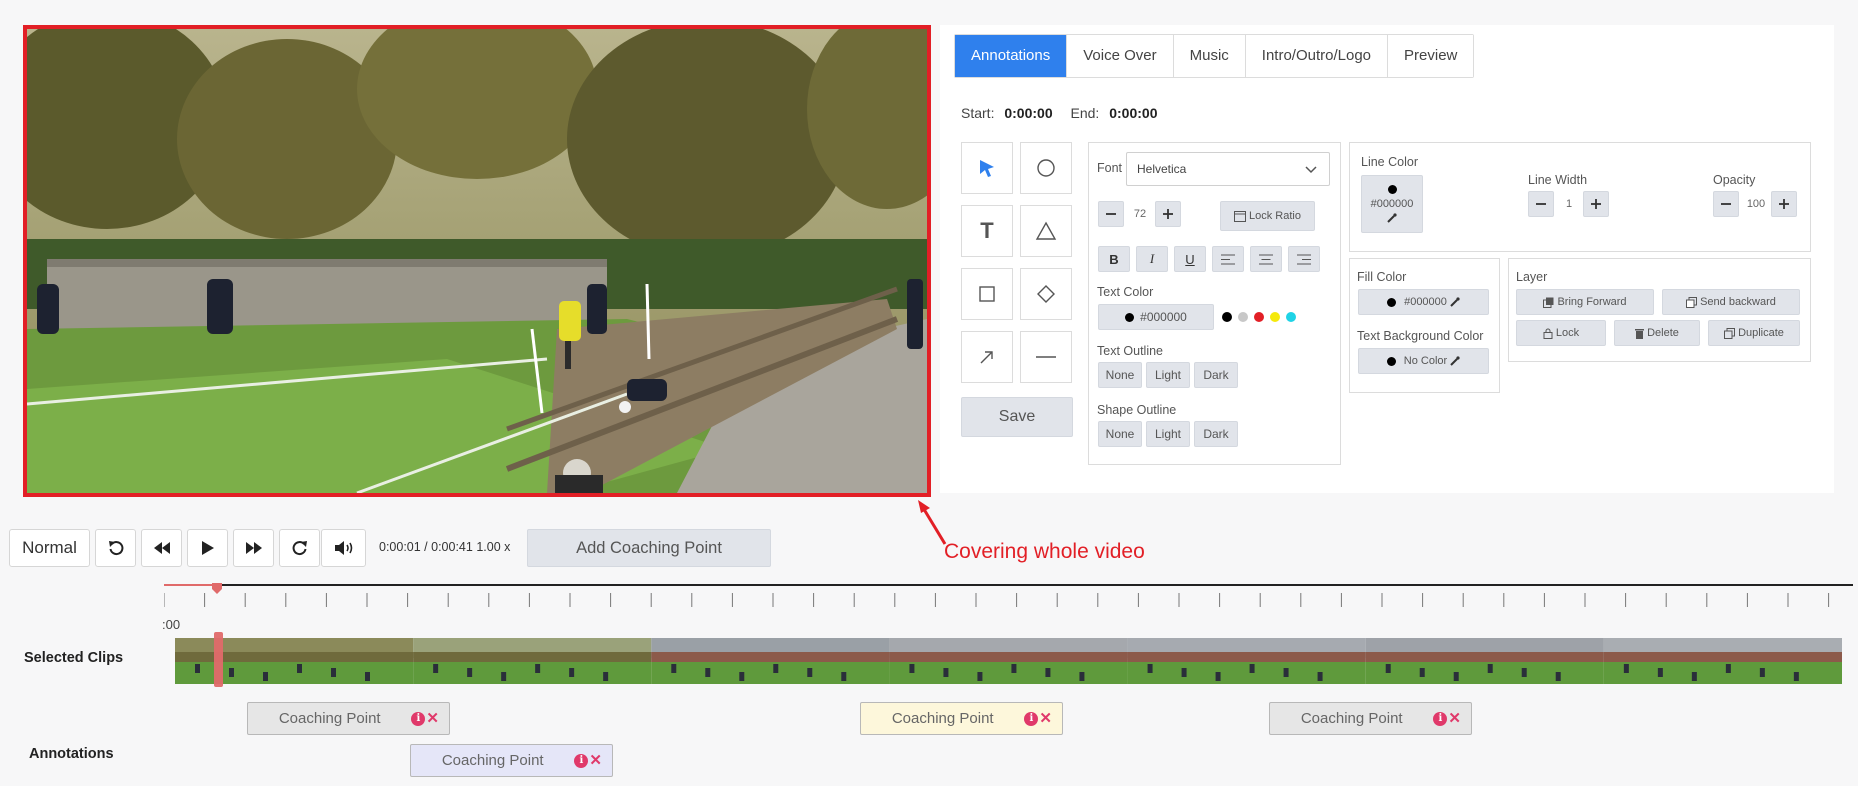 This screenshot has width=1858, height=786. Describe the element at coordinates (1267, 216) in the screenshot. I see `lock-ratio-button: Lock Ratio` at that location.